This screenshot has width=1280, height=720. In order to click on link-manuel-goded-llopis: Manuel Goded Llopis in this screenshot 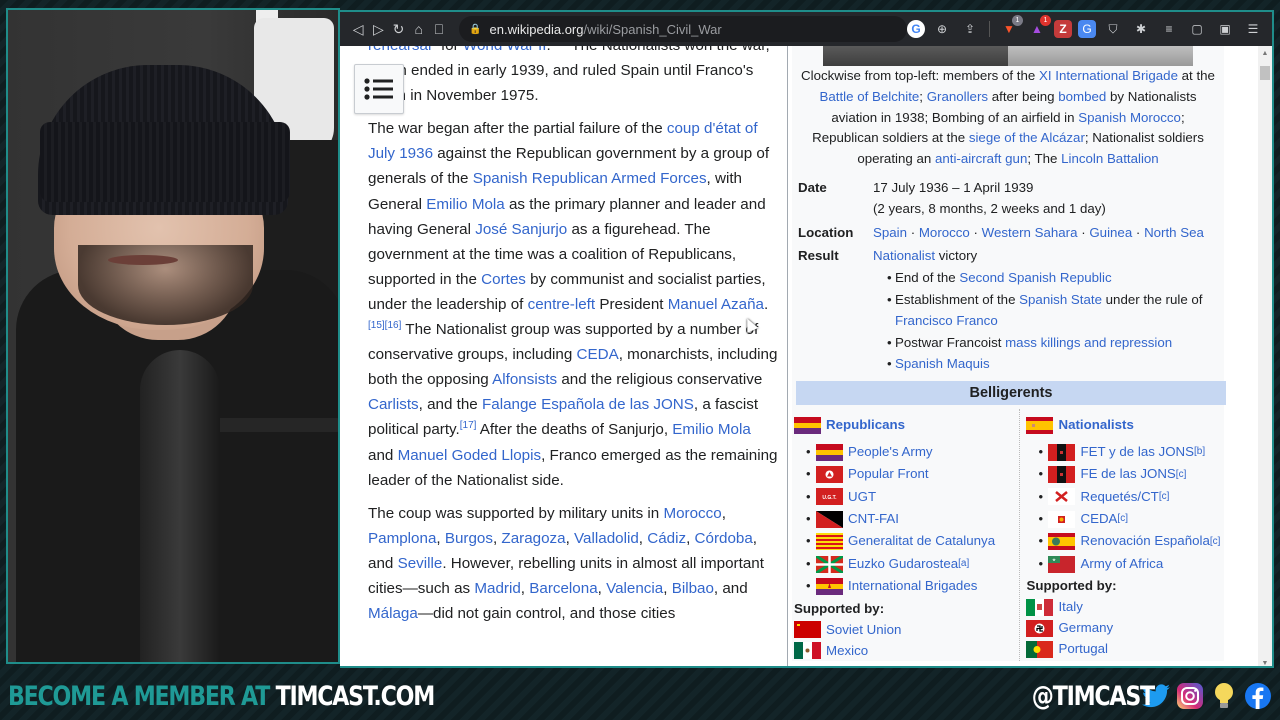, I will do `click(470, 455)`.